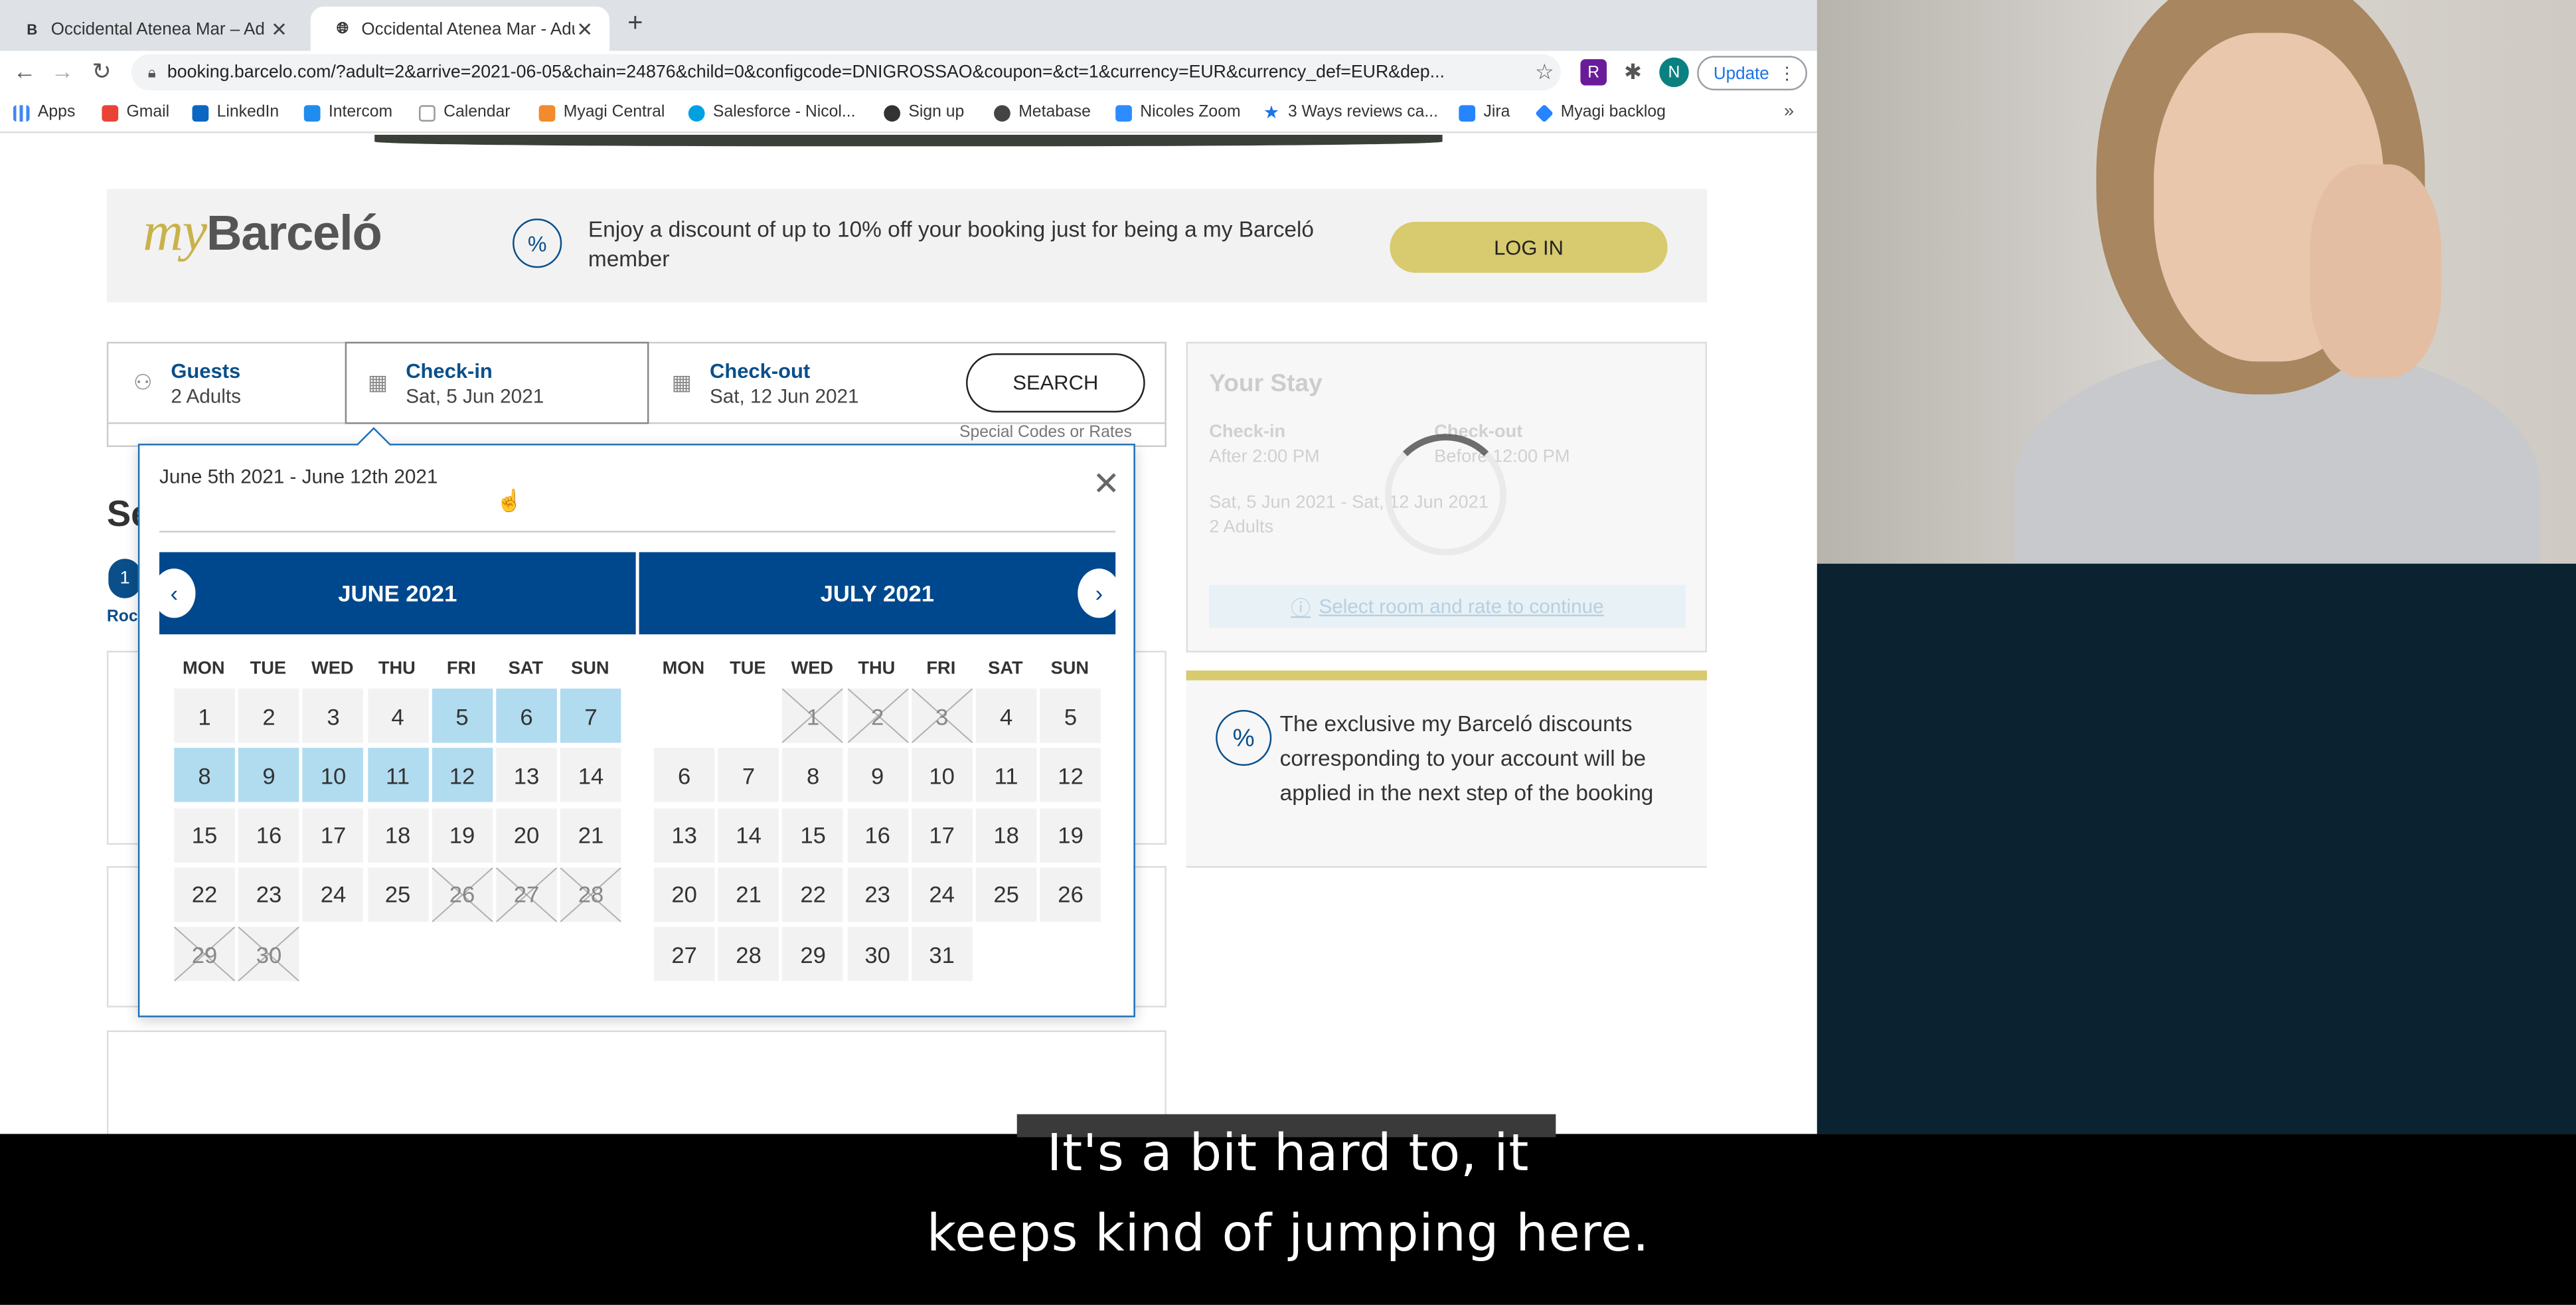 The image size is (2576, 1305). Describe the element at coordinates (1593, 72) in the screenshot. I see `extension-icon: R` at that location.